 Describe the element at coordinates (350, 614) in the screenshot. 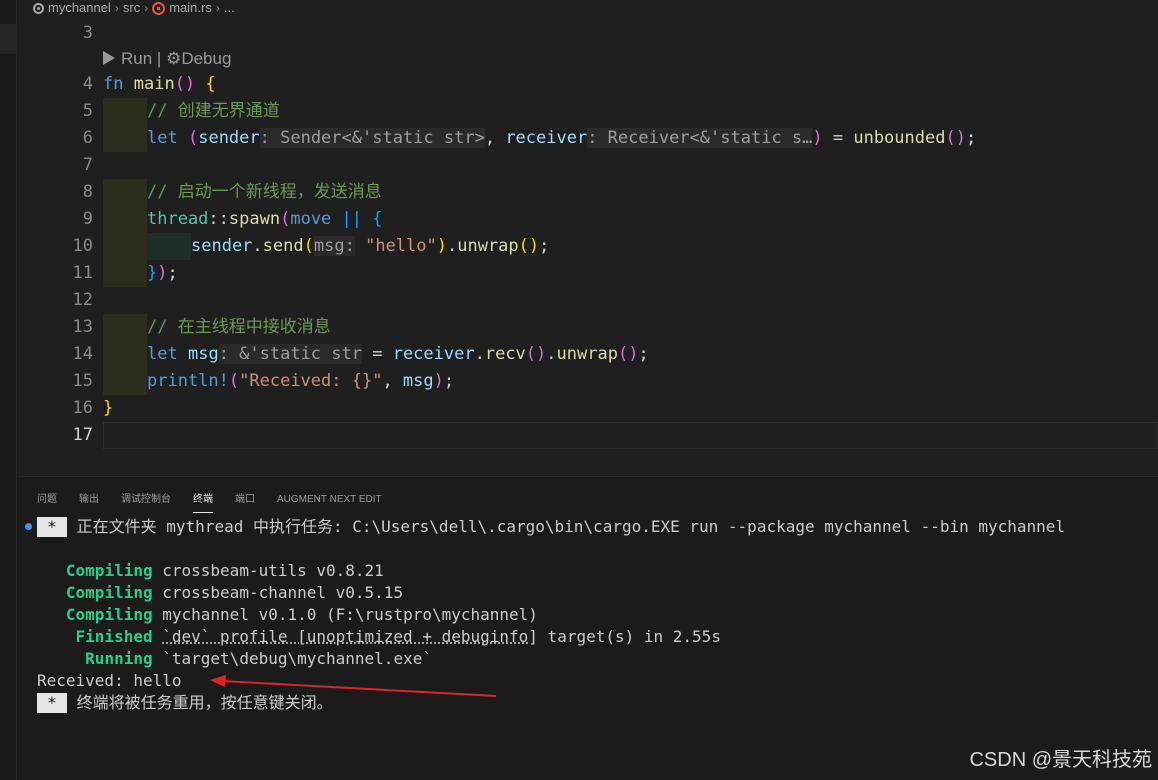

I see `compile-text: mychannel v0.1.0 (F:\rustpro\mychannel)` at that location.